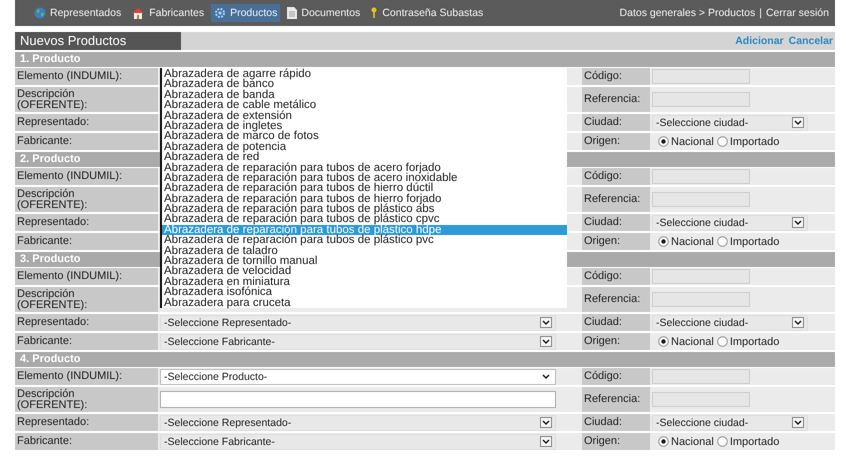  Describe the element at coordinates (364, 219) in the screenshot. I see `dropdown-option: Abrazadera de reparación para tubos de plástico cpvc` at that location.